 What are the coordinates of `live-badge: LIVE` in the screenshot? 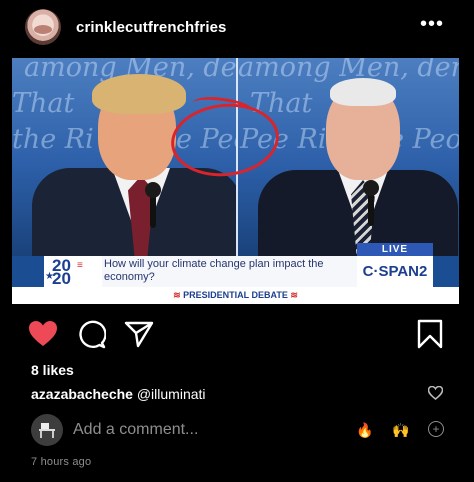 It's located at (395, 249).